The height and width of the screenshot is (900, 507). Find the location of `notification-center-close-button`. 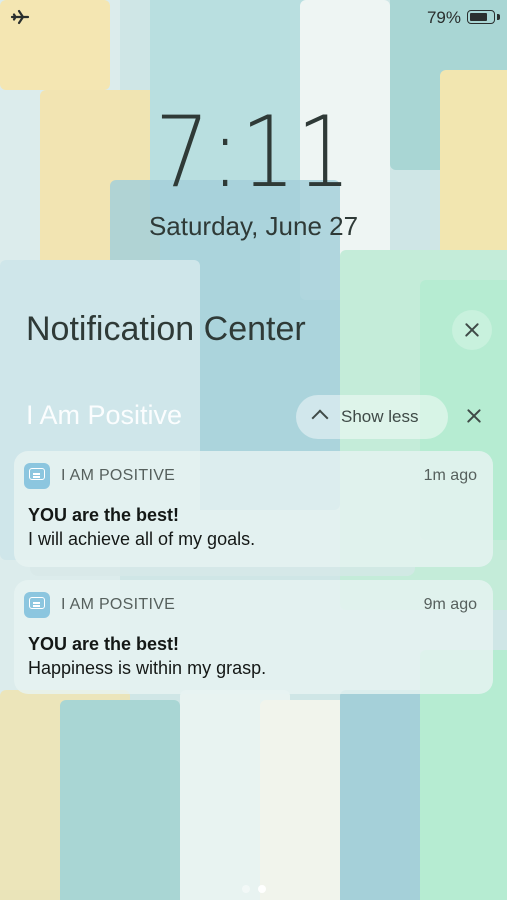

notification-center-close-button is located at coordinates (472, 330).